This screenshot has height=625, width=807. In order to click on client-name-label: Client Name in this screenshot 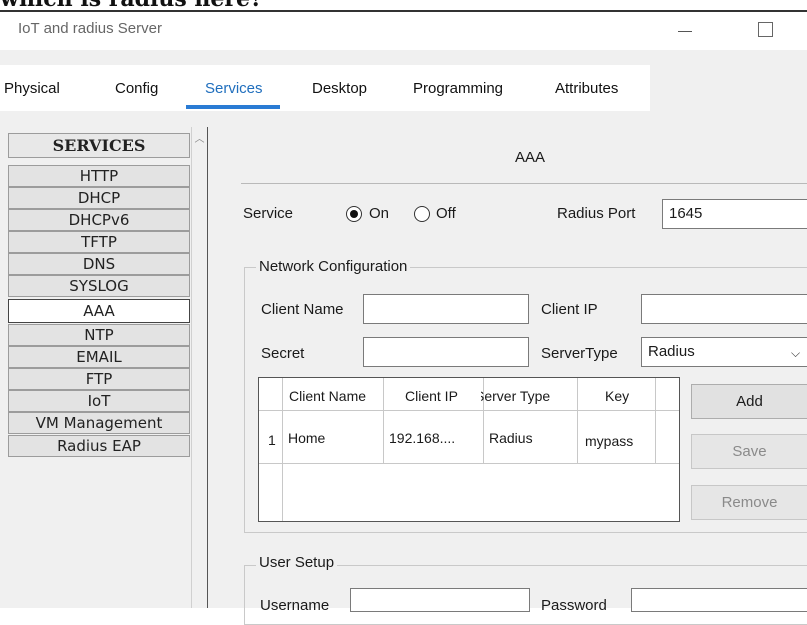, I will do `click(302, 309)`.